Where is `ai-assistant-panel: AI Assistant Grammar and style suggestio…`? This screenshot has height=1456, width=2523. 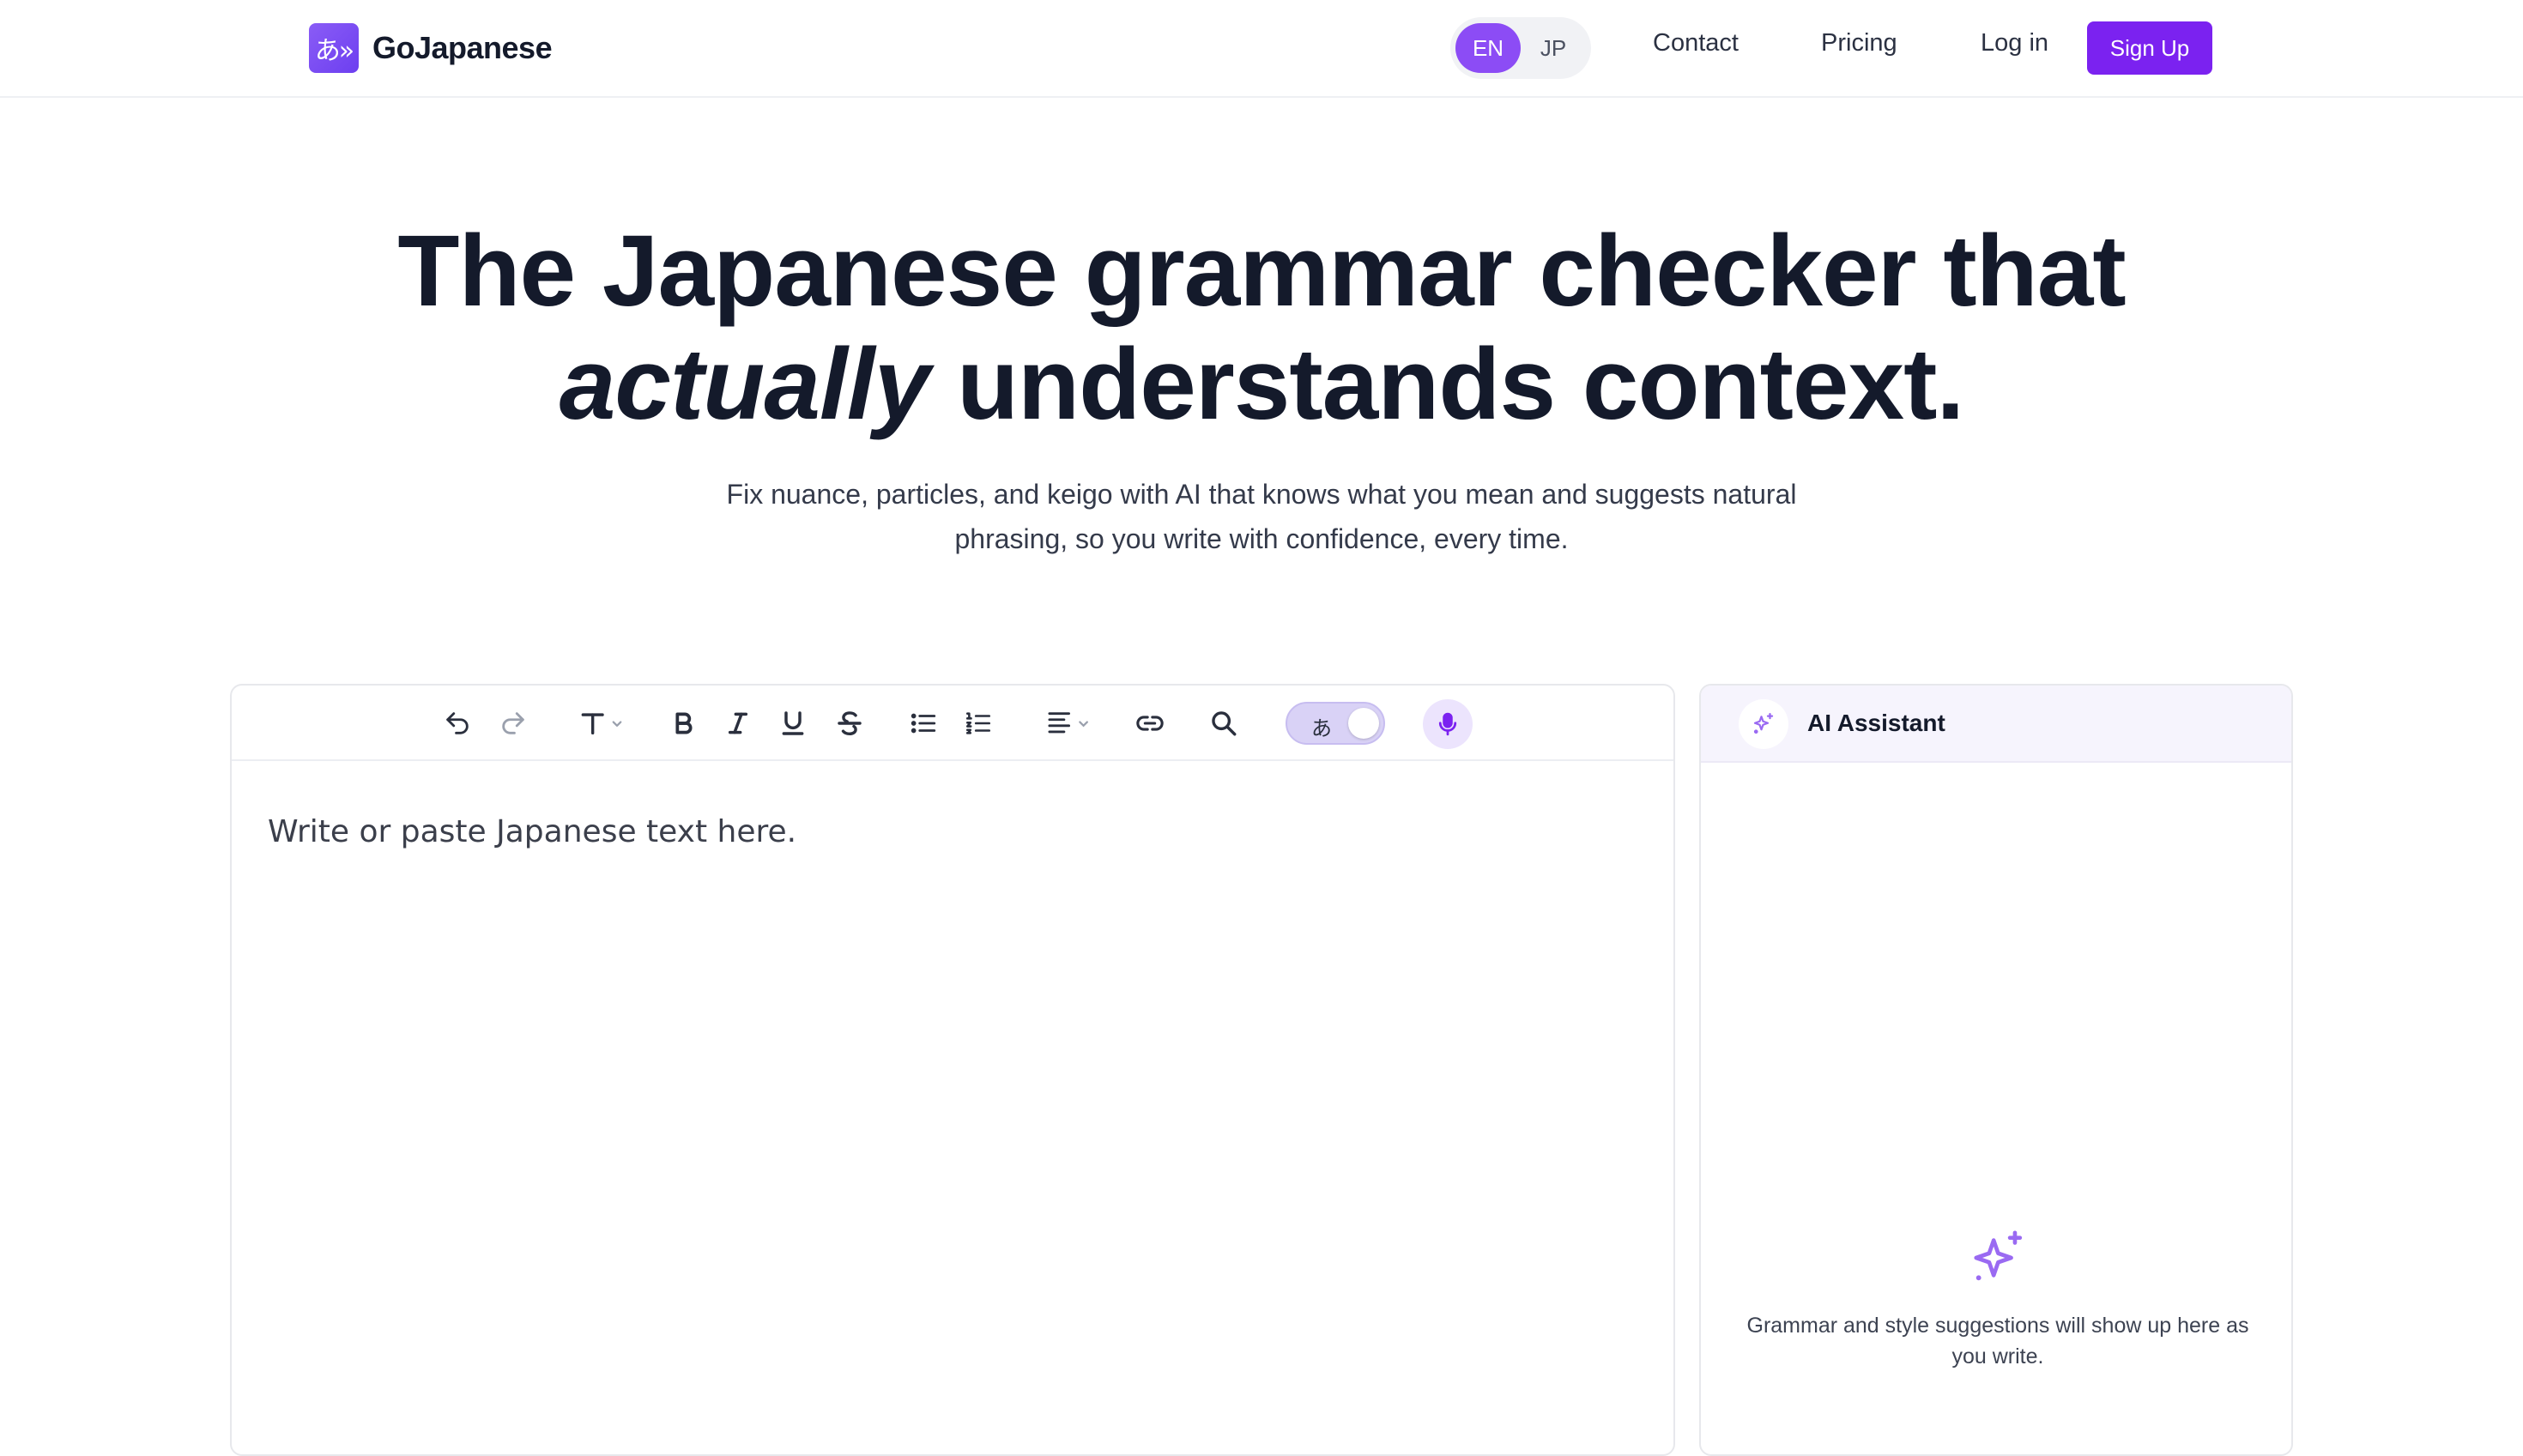
ai-assistant-panel: AI Assistant Grammar and style suggestio… is located at coordinates (1996, 1070).